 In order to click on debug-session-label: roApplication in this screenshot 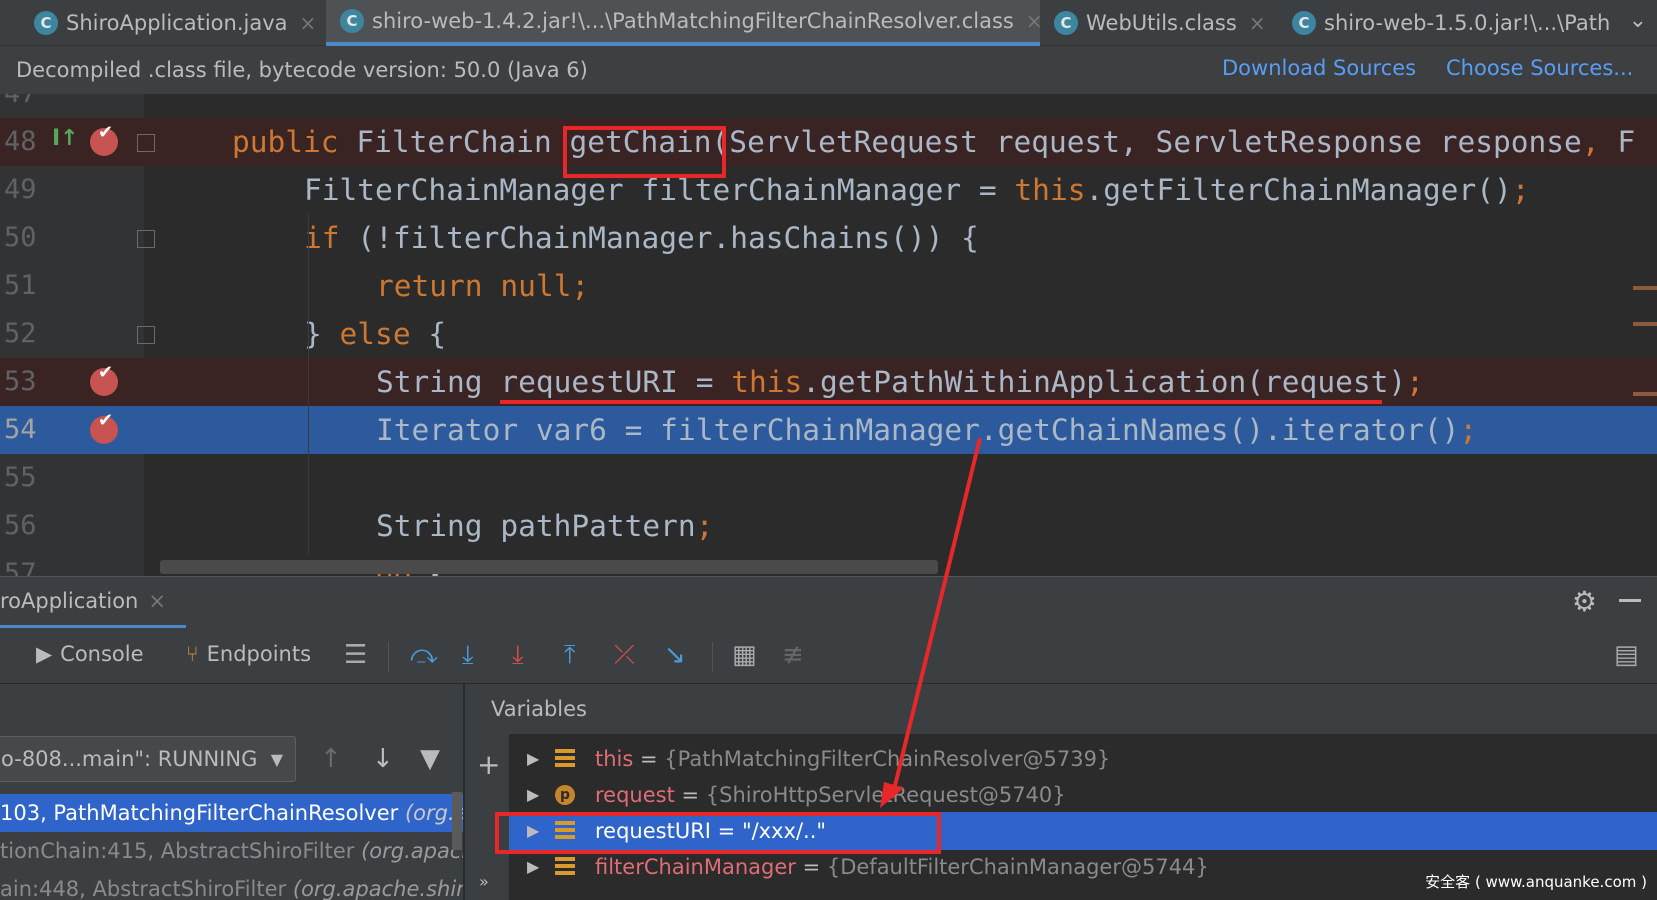, I will do `click(69, 601)`.